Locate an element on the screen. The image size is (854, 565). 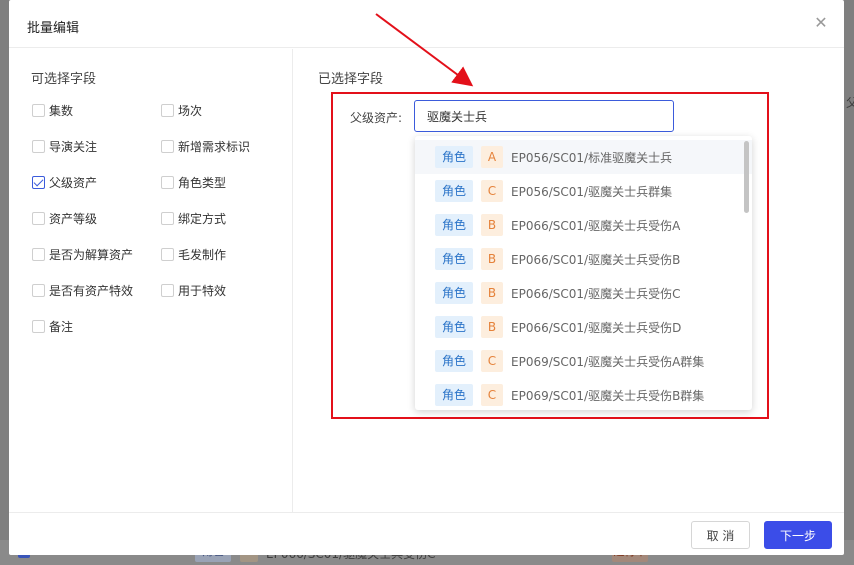
field-checkbox-item: 毛发制作 is located at coordinates (193, 254).